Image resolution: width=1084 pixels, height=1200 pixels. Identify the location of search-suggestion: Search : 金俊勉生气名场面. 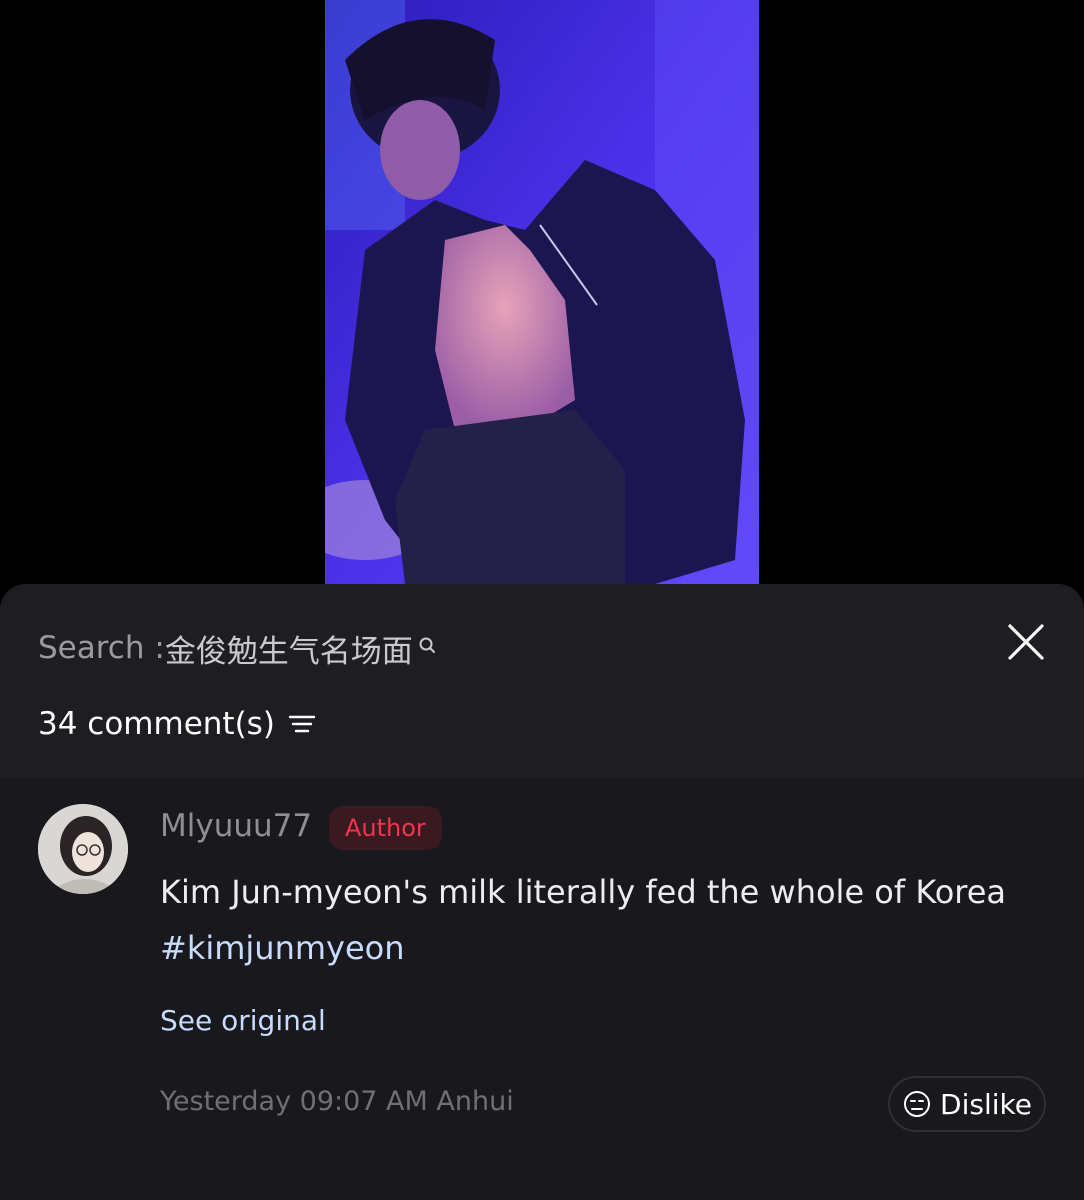
(238, 648).